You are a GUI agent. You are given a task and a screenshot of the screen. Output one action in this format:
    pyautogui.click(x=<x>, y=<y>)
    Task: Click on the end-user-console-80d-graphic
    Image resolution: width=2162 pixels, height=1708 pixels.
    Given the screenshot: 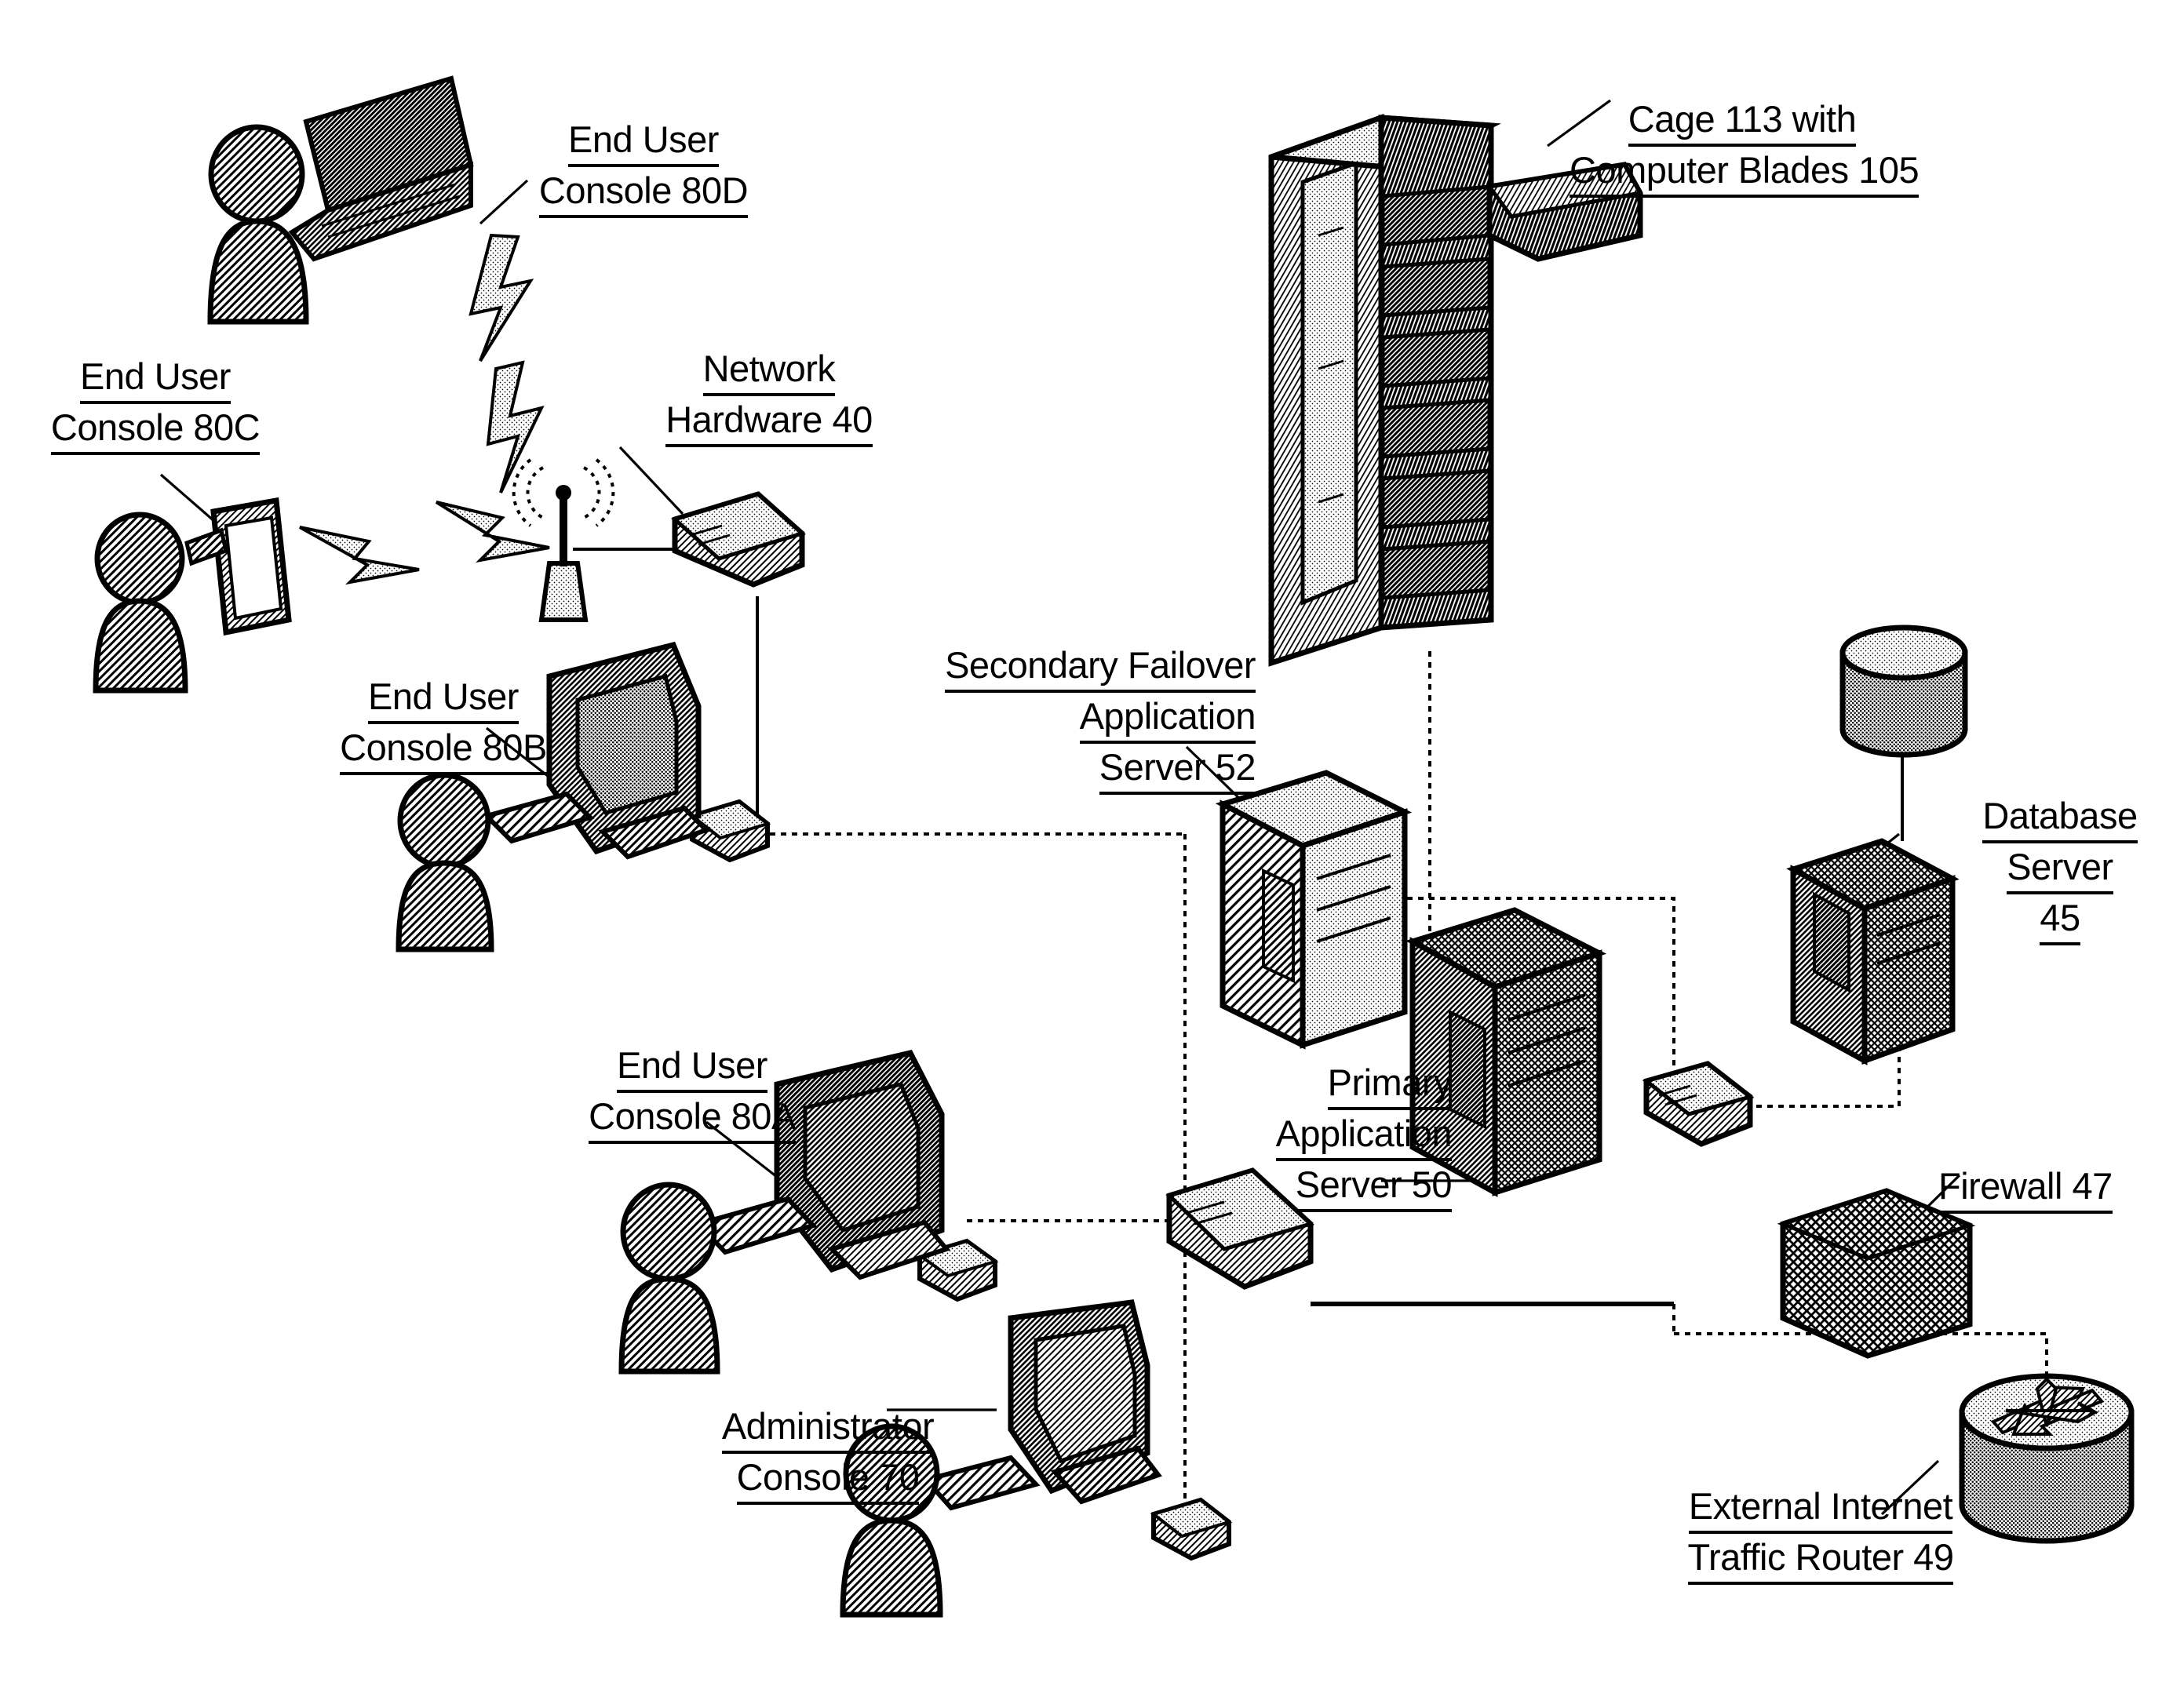 What is the action you would take?
    pyautogui.click(x=341, y=200)
    